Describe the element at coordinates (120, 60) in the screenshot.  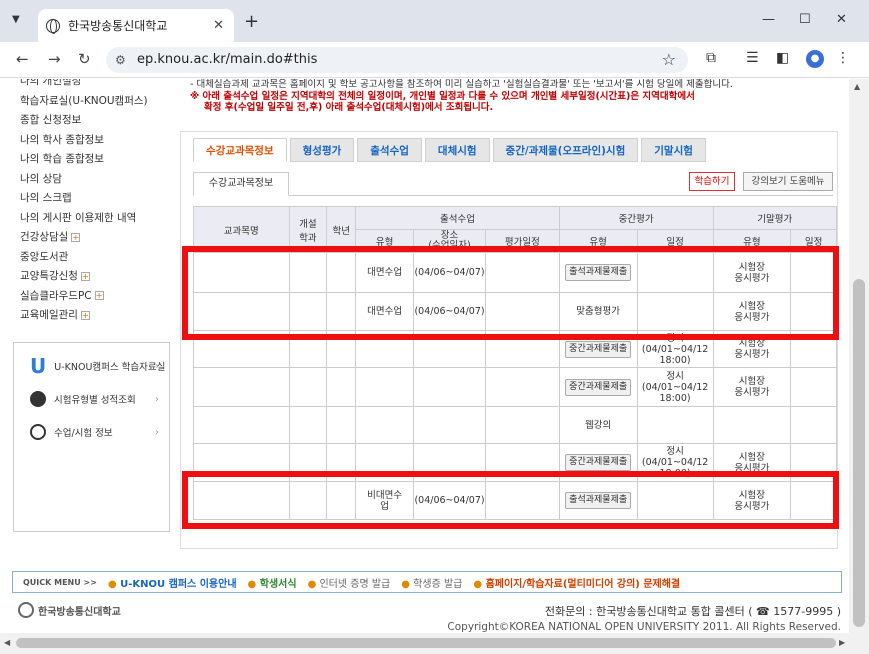
I see `site-settings-icon: ⚙` at that location.